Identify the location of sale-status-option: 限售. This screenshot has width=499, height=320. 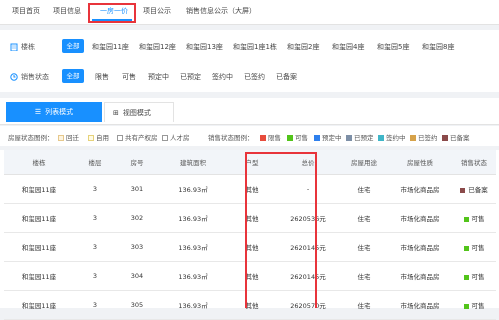
(102, 77).